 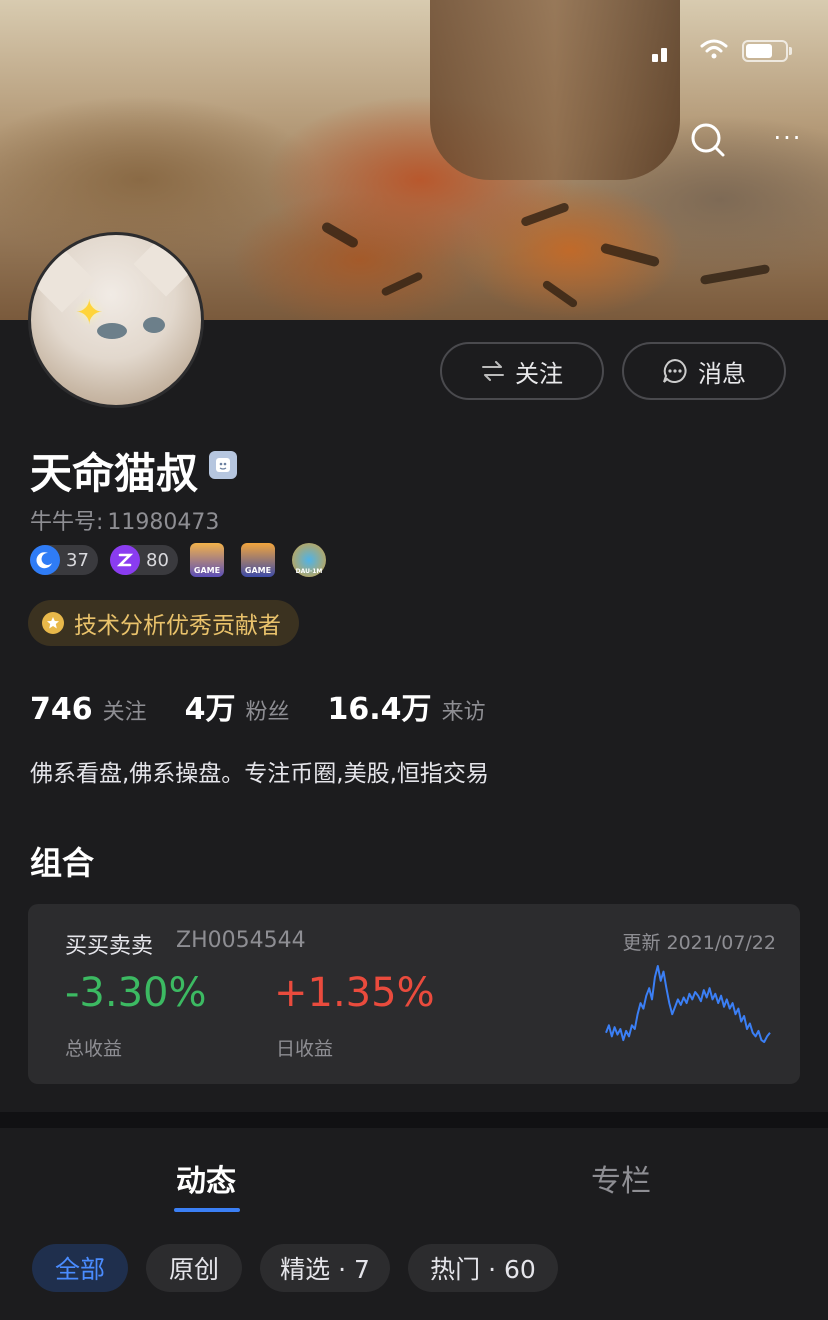 I want to click on tab-feed: 动态, so click(x=206, y=1178).